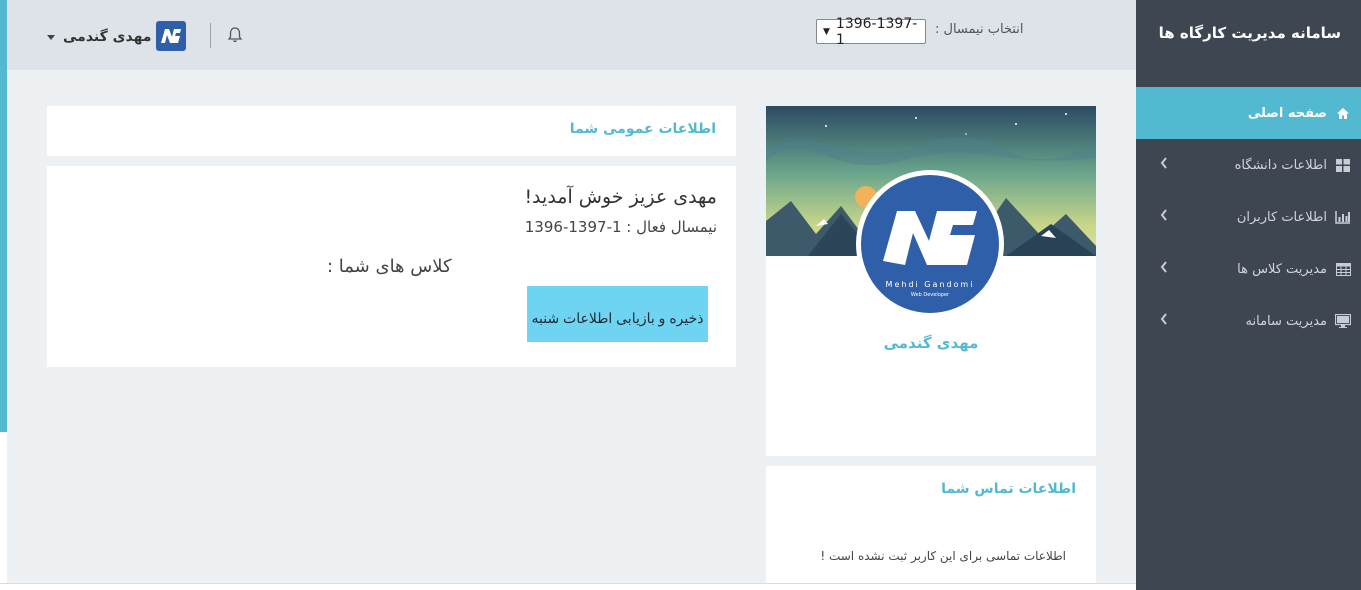 This screenshot has height=590, width=1361. What do you see at coordinates (930, 295) in the screenshot?
I see `logo-subcaption: Web Developer` at bounding box center [930, 295].